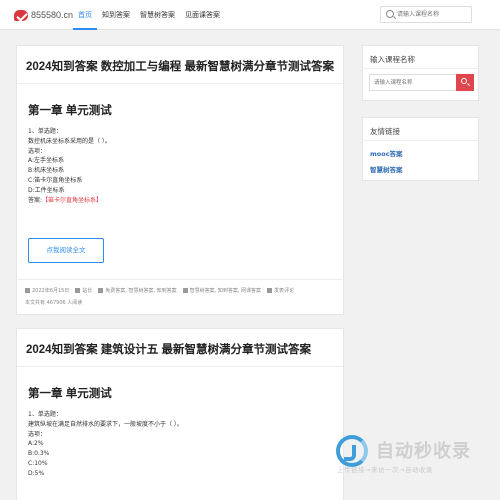 The width and height of the screenshot is (500, 500). Describe the element at coordinates (250, 15) in the screenshot. I see `top-navbar: 855580.cn 首页 知到答案 智慧树答案 见面课答案` at that location.